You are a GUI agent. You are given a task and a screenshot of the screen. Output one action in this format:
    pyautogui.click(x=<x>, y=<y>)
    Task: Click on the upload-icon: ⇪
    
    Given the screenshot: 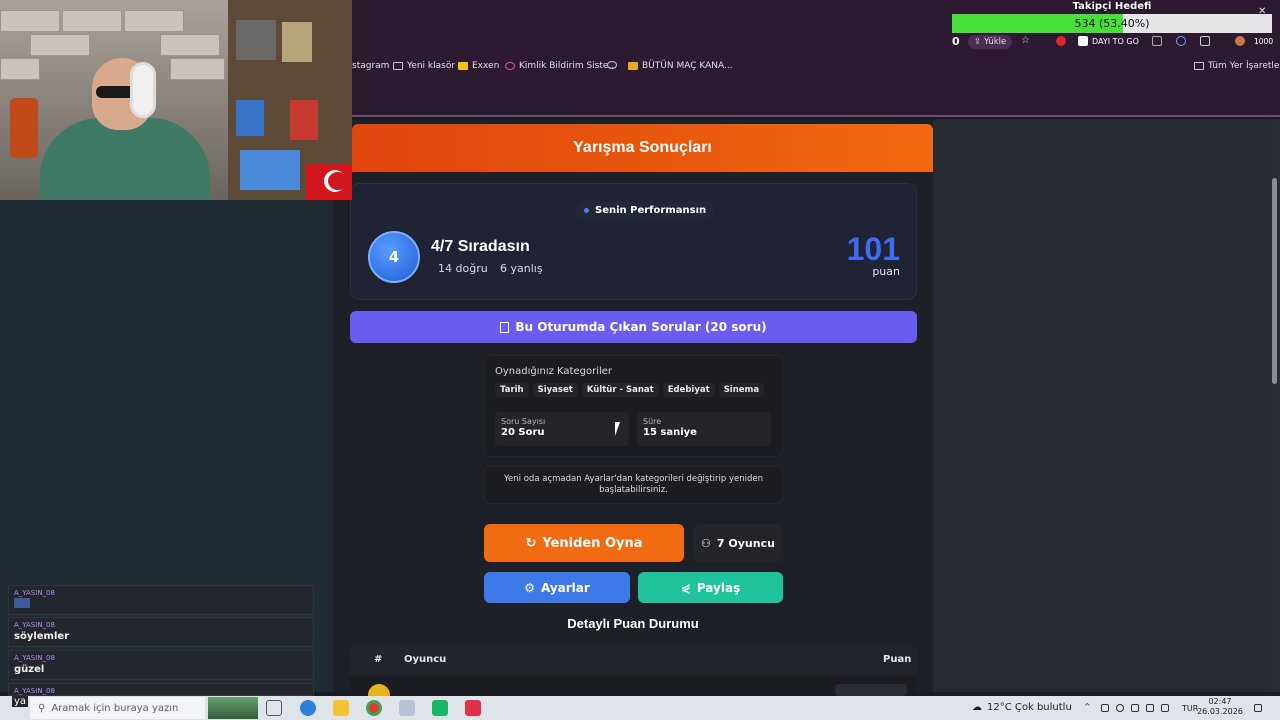 What is the action you would take?
    pyautogui.click(x=978, y=42)
    